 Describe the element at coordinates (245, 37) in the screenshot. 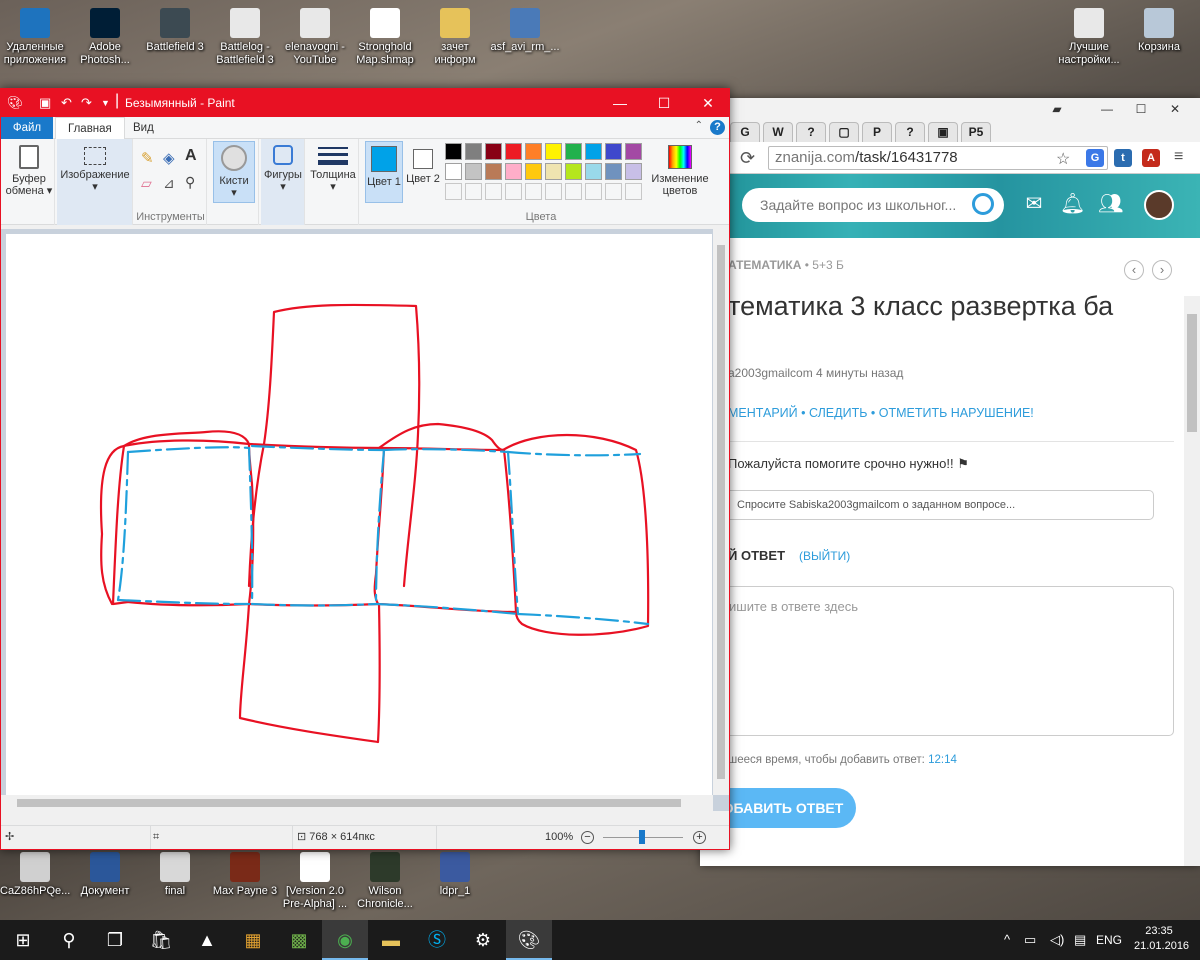

I see `desktop-shortcut: Battlelog - Battlefield 3` at that location.